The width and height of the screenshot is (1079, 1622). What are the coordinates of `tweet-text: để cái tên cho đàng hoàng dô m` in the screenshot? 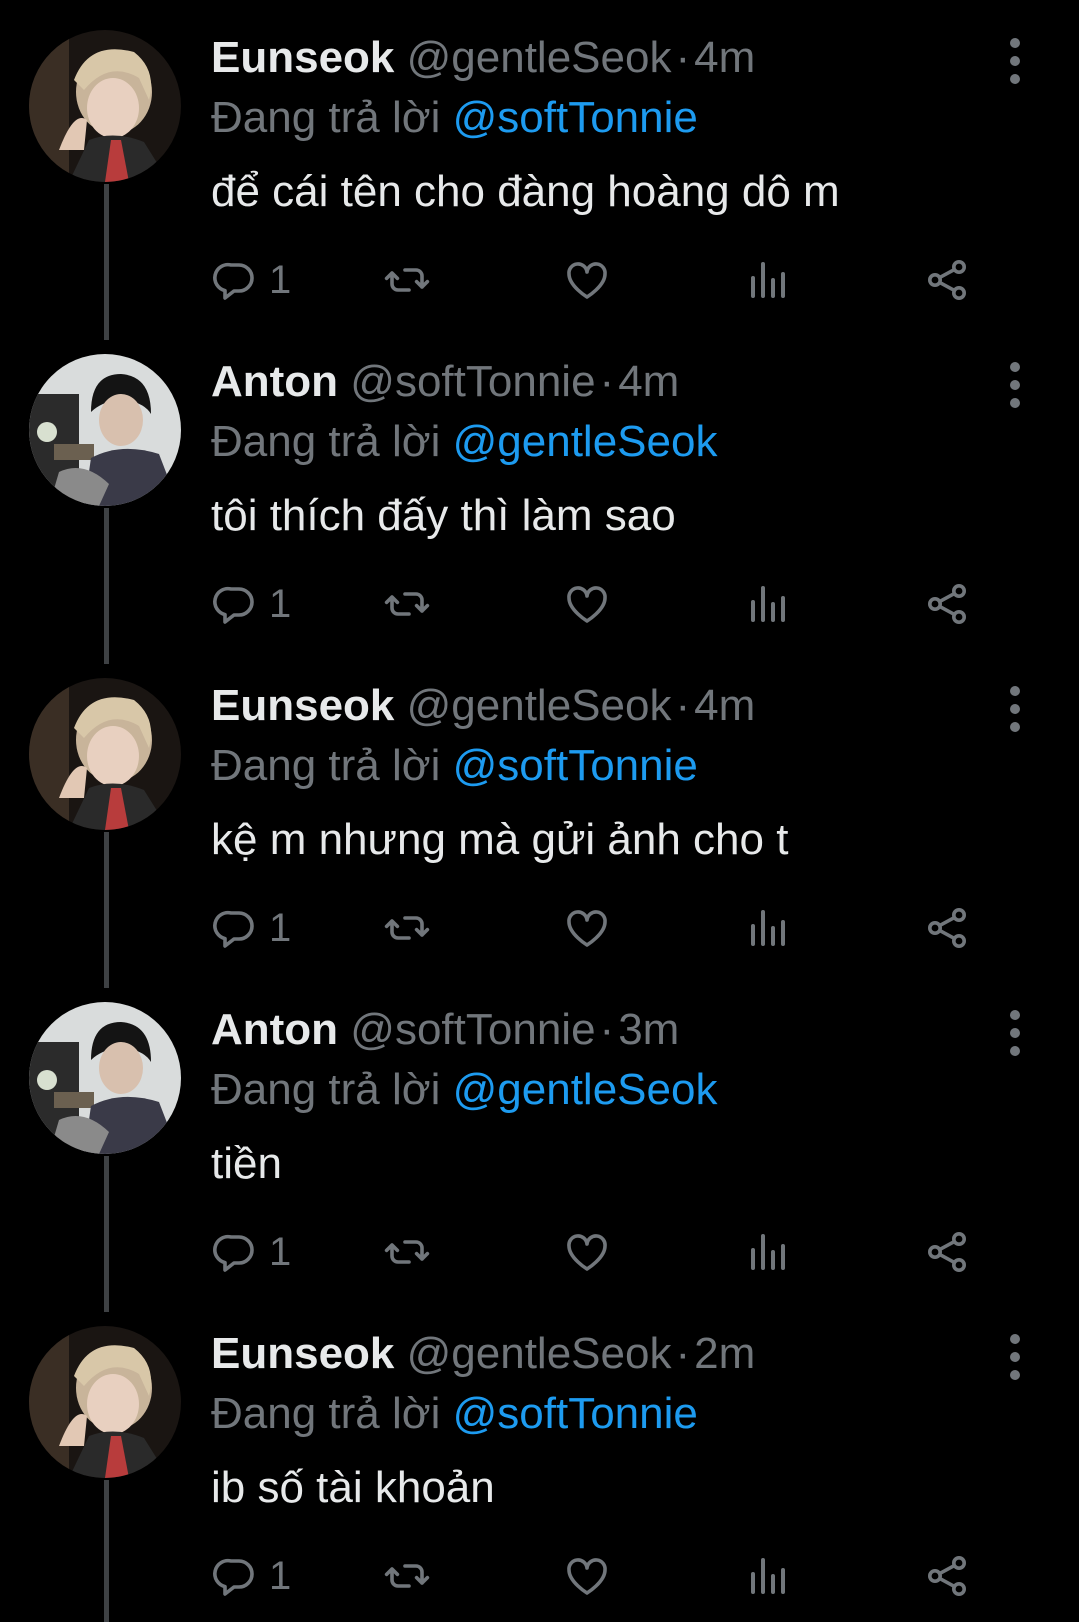 It's located at (525, 191).